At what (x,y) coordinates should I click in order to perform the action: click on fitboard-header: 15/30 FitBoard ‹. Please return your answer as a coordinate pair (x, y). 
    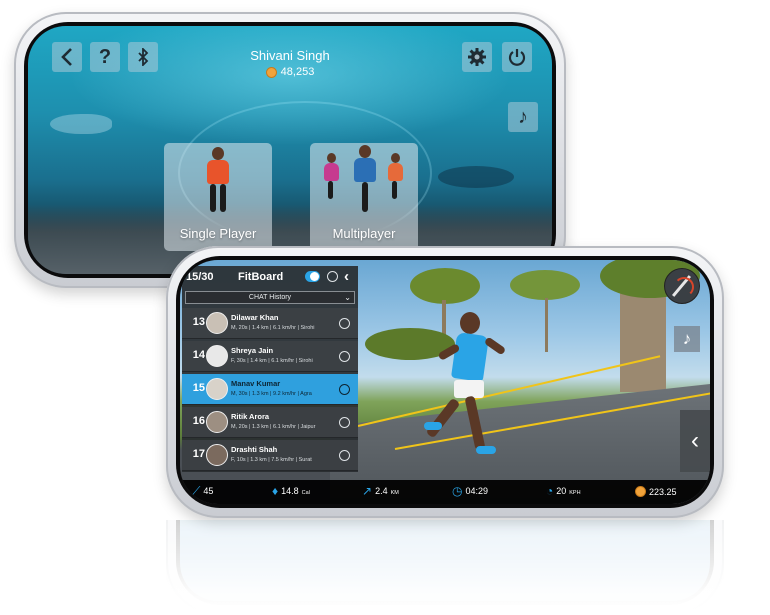
    Looking at the image, I should click on (270, 277).